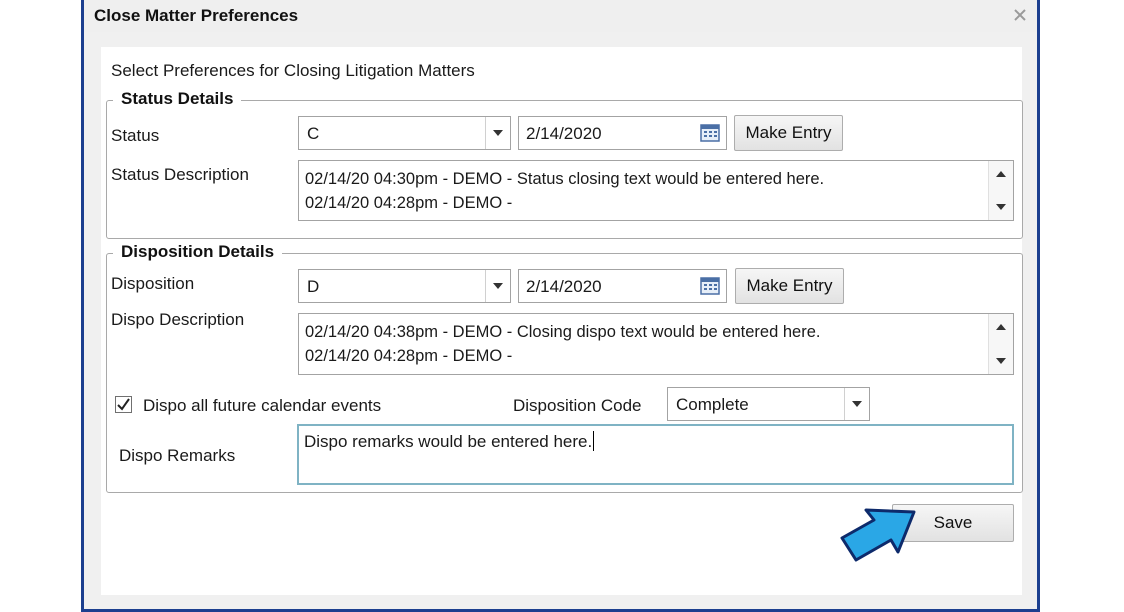  I want to click on status-description-label: Status Description, so click(180, 174).